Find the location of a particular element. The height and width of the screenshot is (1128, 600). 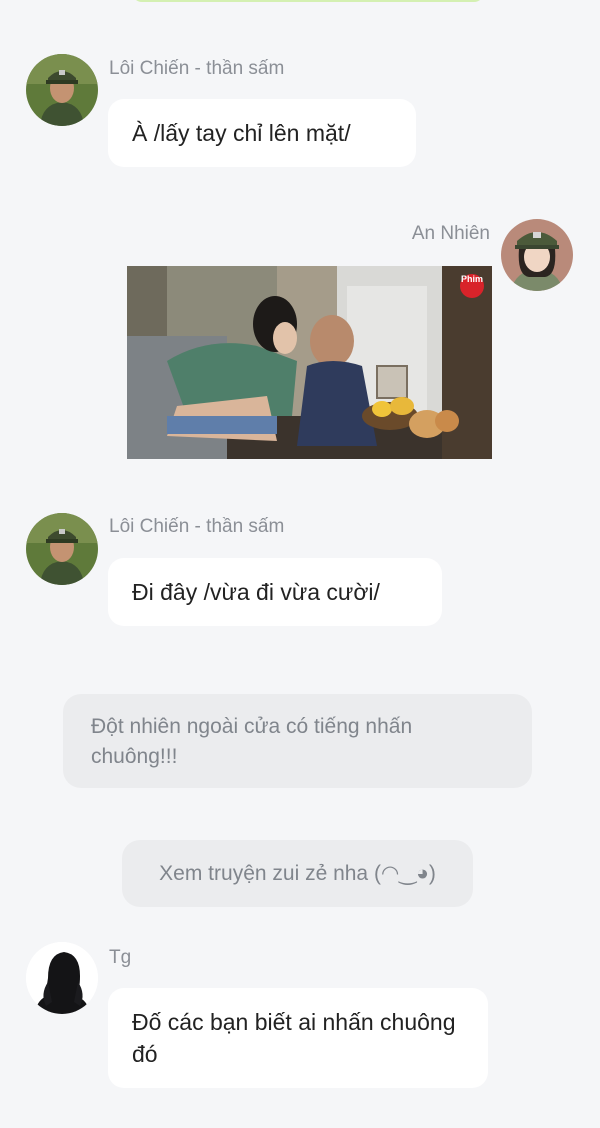

silhouette-avatar-icon is located at coordinates (62, 978).